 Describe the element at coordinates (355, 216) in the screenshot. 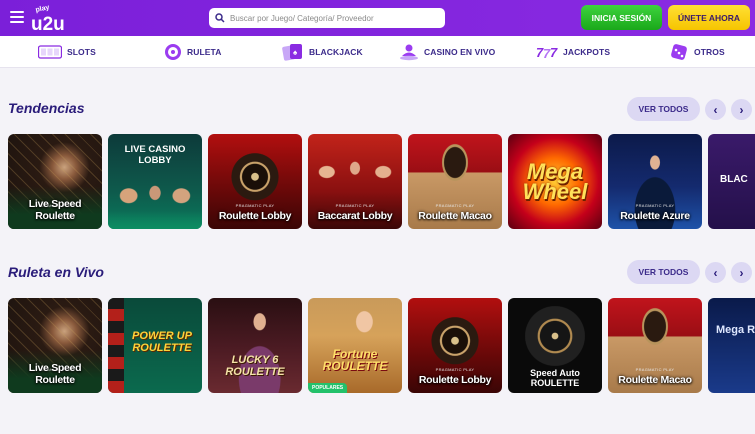

I see `game-name: Baccarat Lobby` at that location.